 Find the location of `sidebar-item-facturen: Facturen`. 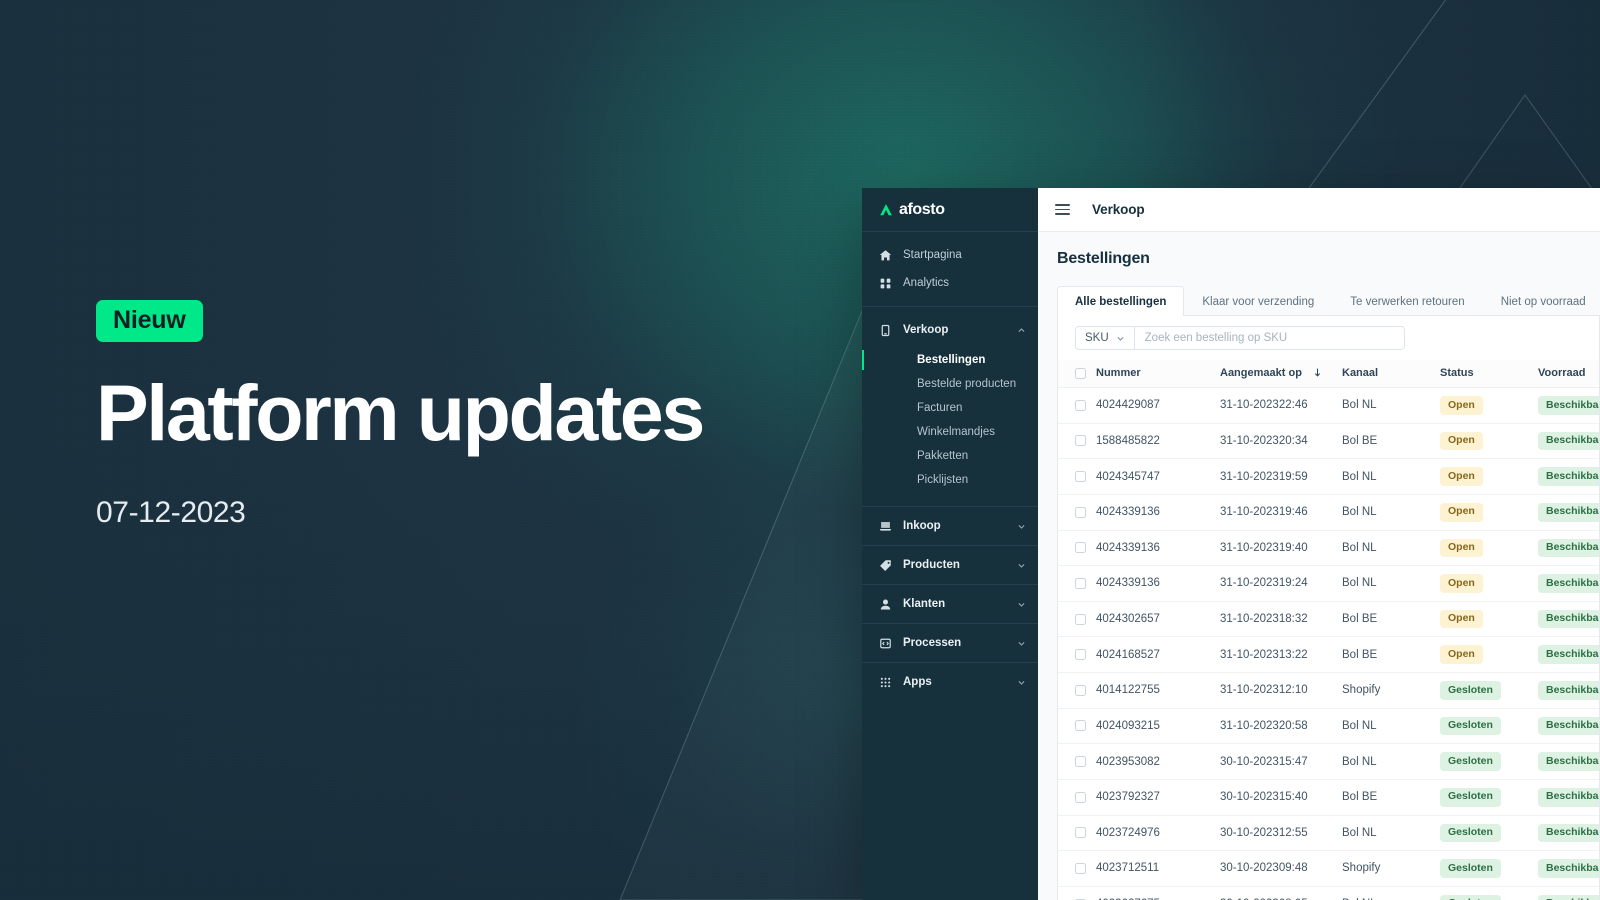

sidebar-item-facturen: Facturen is located at coordinates (950, 408).